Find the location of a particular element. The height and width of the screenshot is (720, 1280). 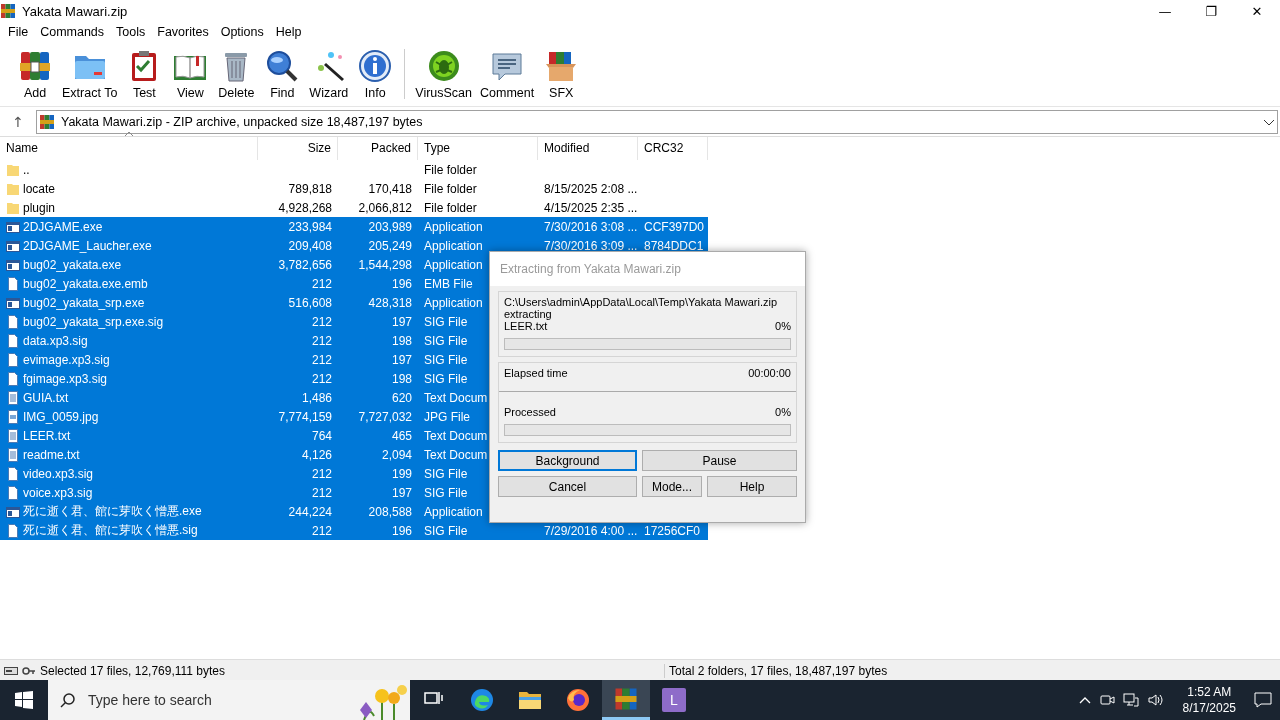

file-name: bug02_yakata_srp.exe is located at coordinates (84, 302).